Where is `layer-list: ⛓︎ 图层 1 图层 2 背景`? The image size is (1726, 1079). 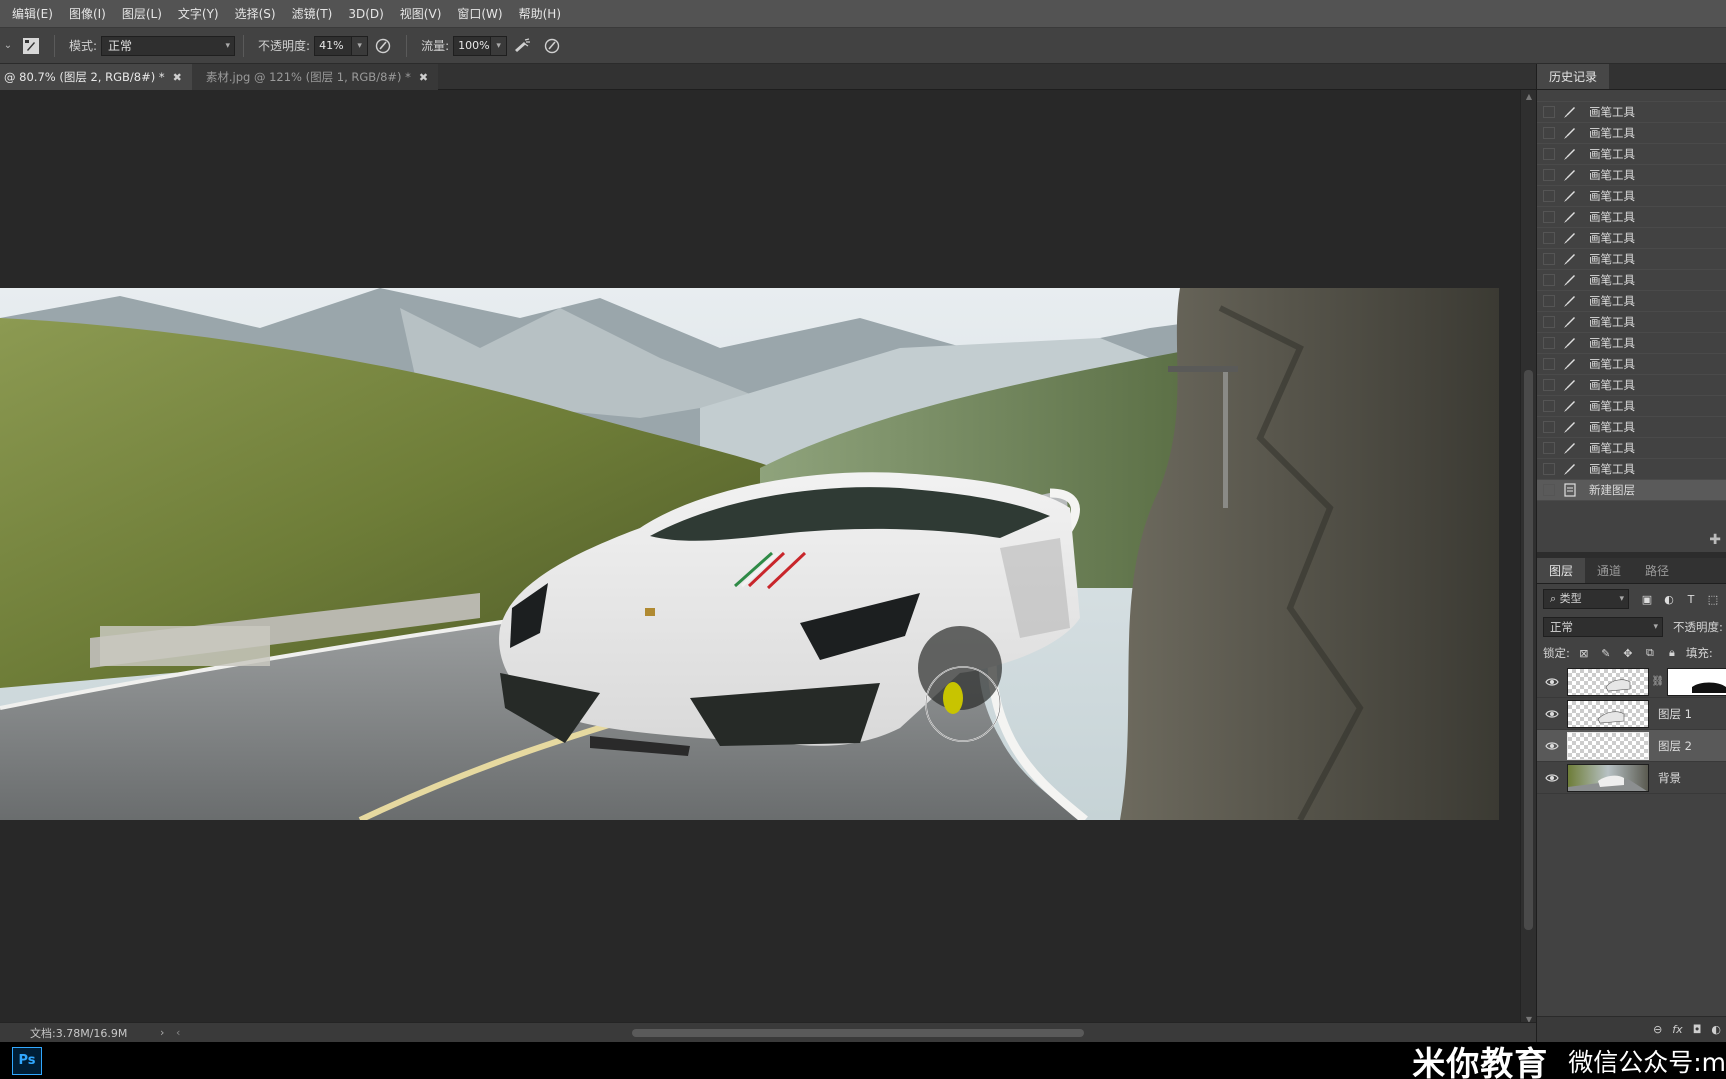
layer-list: ⛓︎ 图层 1 图层 2 背景 is located at coordinates (1631, 730).